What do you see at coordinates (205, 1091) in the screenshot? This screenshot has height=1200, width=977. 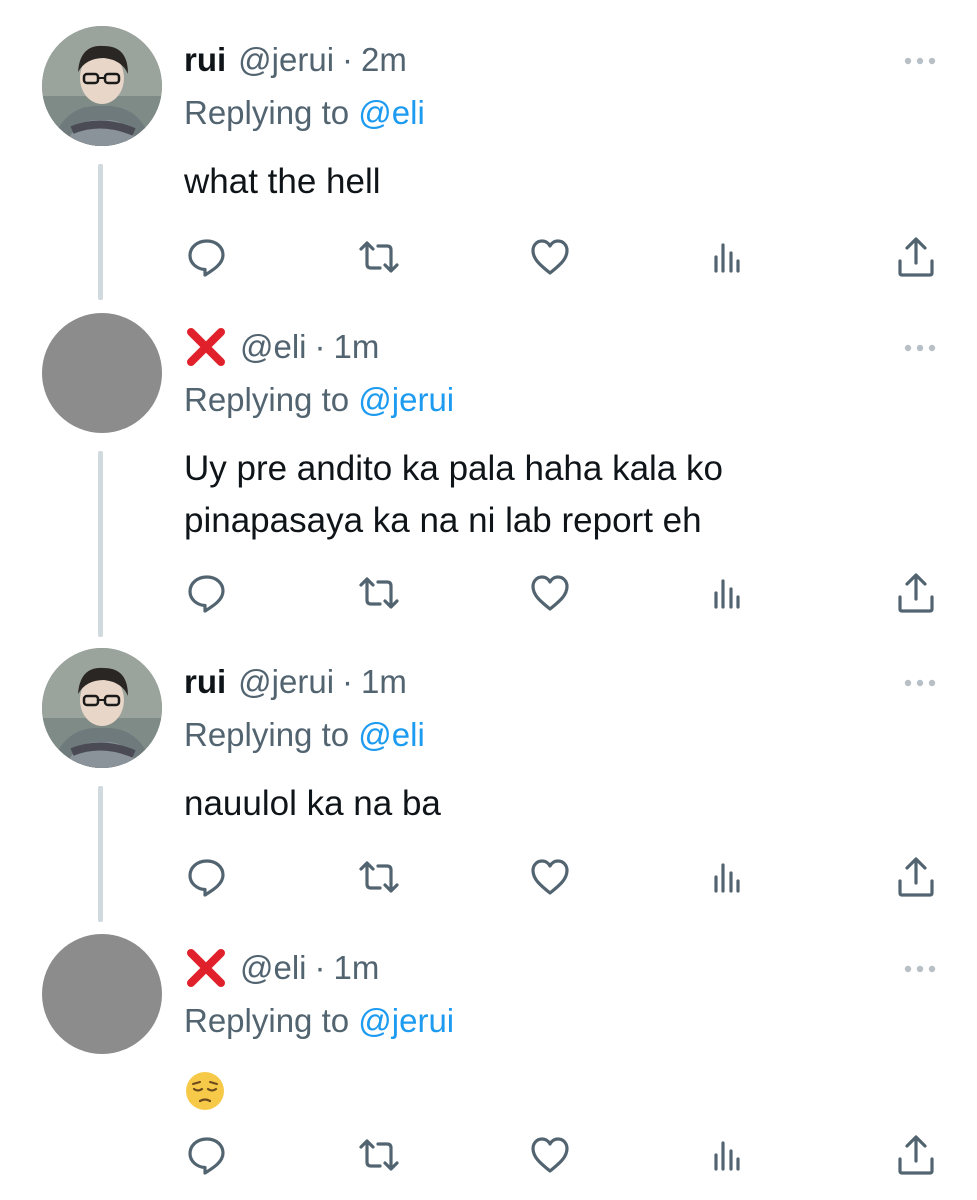 I see `pensive-face-emoji` at bounding box center [205, 1091].